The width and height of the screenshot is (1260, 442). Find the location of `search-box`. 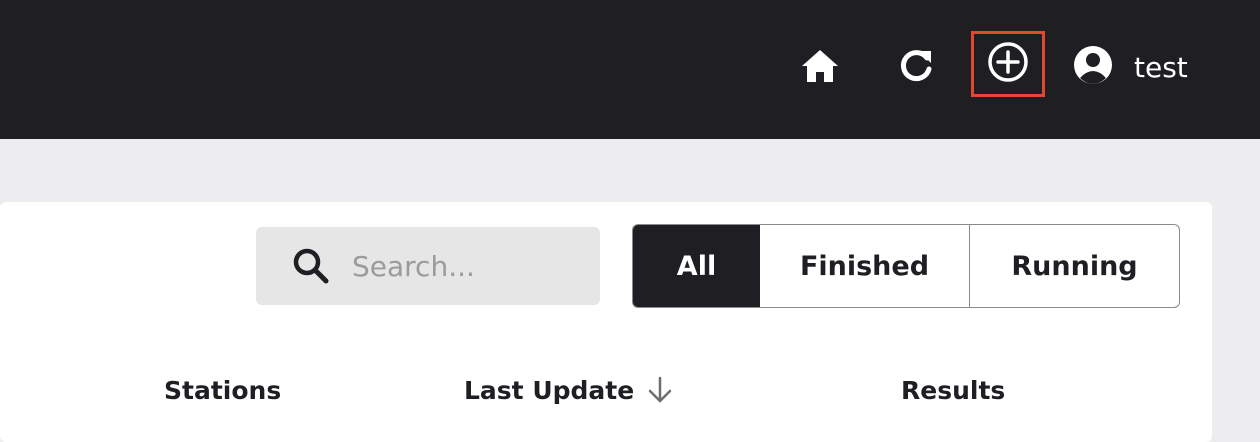

search-box is located at coordinates (428, 266).